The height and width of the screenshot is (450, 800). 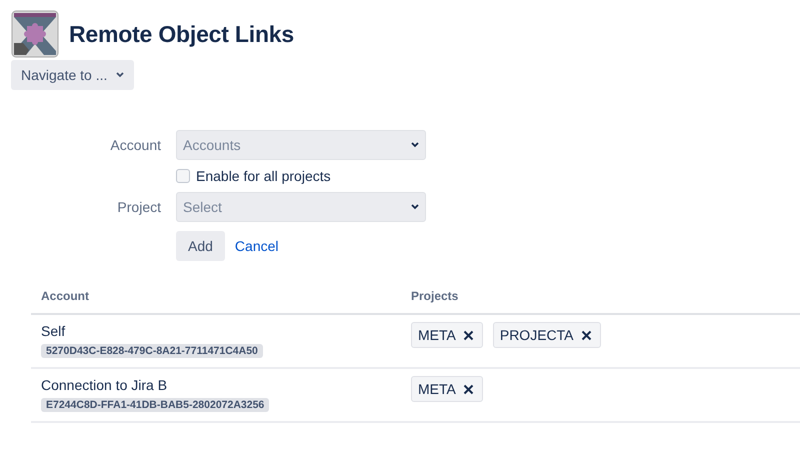 I want to click on checkbox-label: Enable for all projects, so click(x=263, y=176).